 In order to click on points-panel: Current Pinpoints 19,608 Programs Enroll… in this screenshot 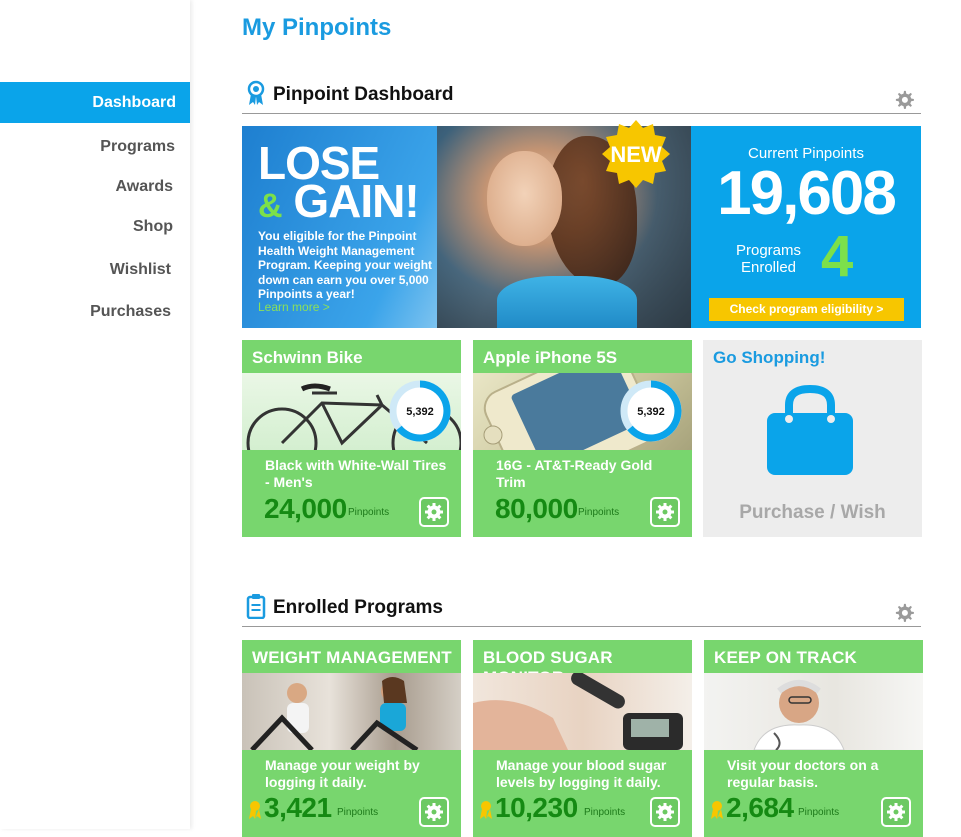, I will do `click(806, 227)`.